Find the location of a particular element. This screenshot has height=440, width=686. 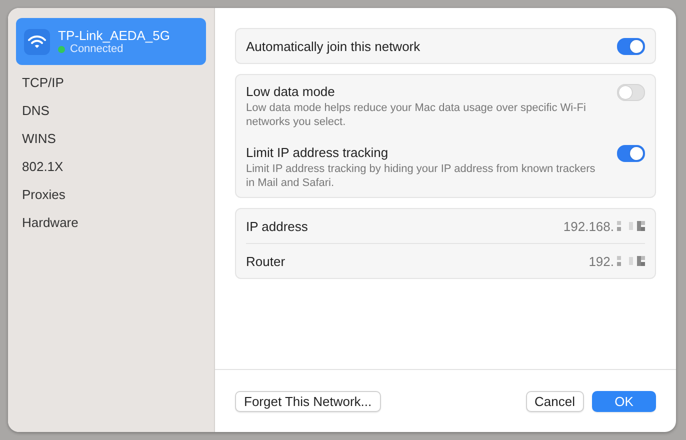

sidebar-item: 802.1X is located at coordinates (111, 167).